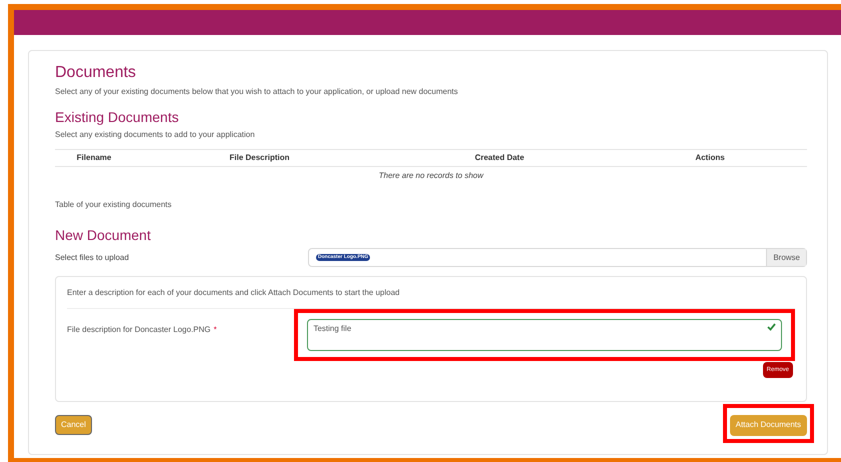 This screenshot has width=841, height=462. What do you see at coordinates (155, 135) in the screenshot?
I see `section-description: Select any existing documents to add to your application` at bounding box center [155, 135].